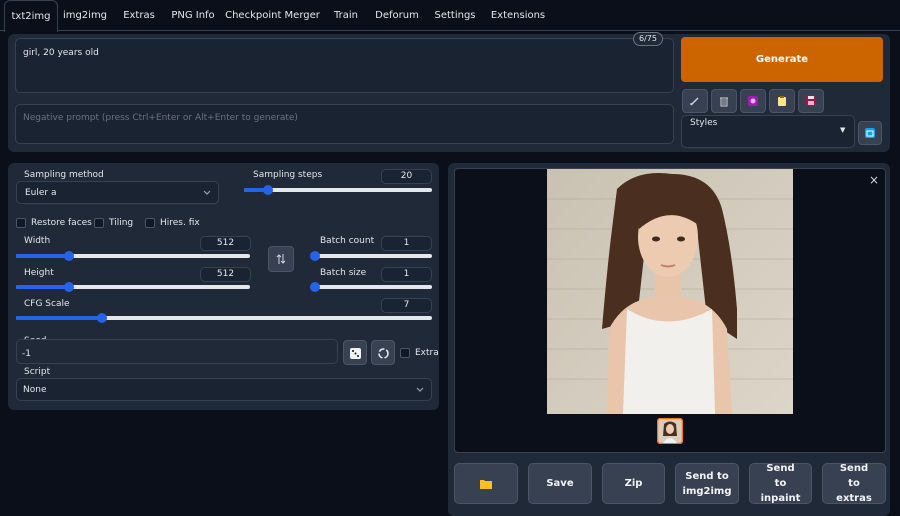 The image size is (900, 516). What do you see at coordinates (85, 15) in the screenshot?
I see `tab-img2img: img2img` at bounding box center [85, 15].